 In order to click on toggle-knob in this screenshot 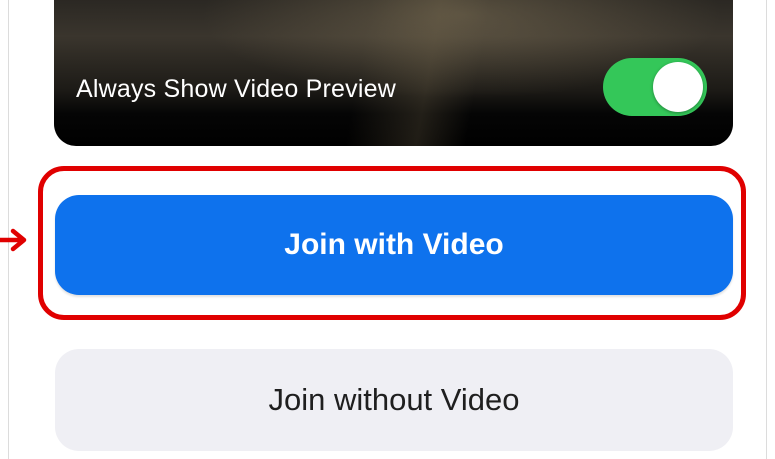, I will do `click(678, 87)`.